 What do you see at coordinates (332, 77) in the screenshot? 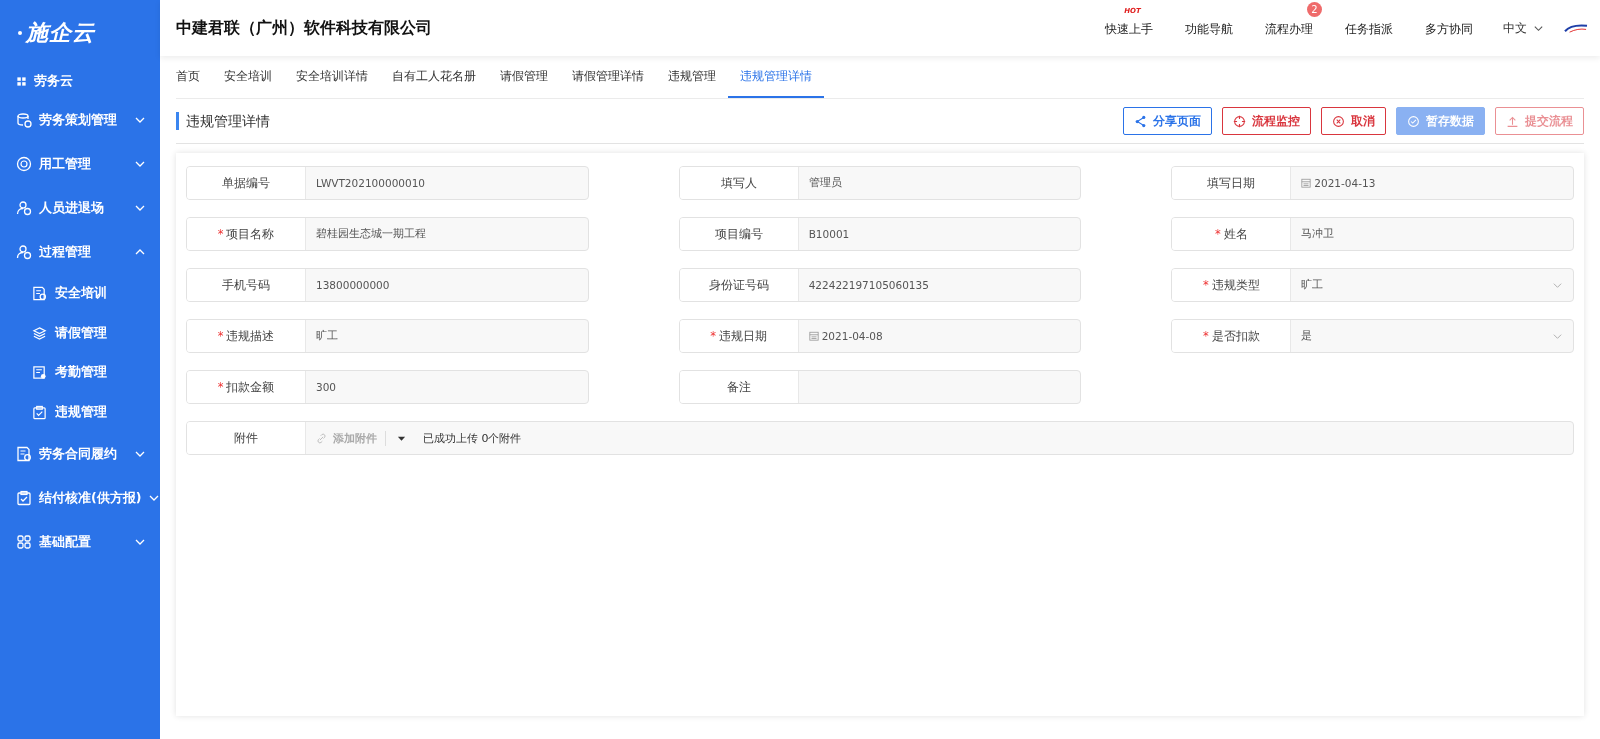
I see `tab: 安全培训详情` at bounding box center [332, 77].